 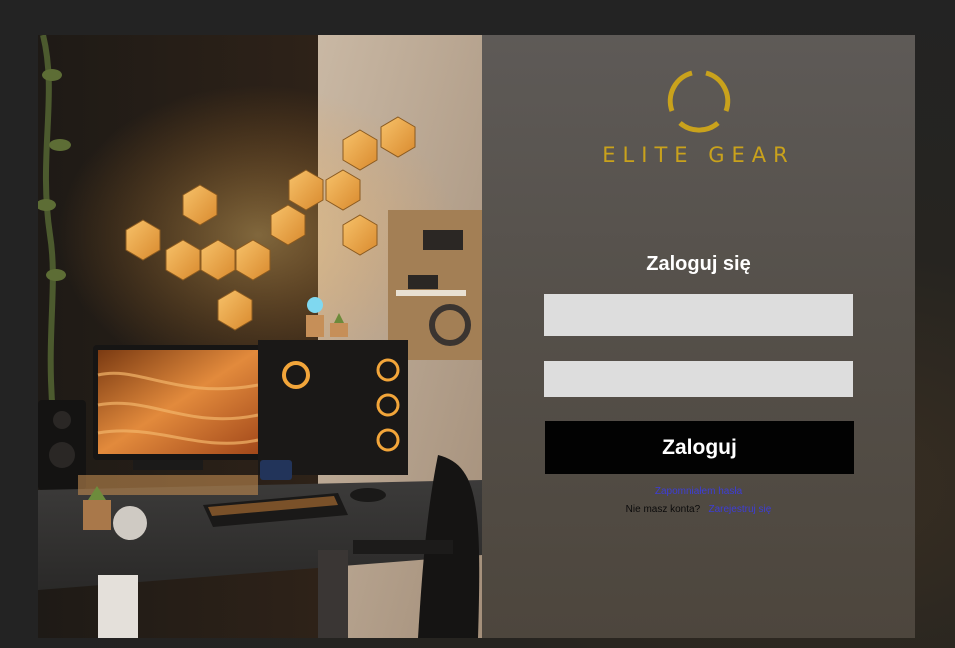 What do you see at coordinates (698, 379) in the screenshot?
I see `password-field` at bounding box center [698, 379].